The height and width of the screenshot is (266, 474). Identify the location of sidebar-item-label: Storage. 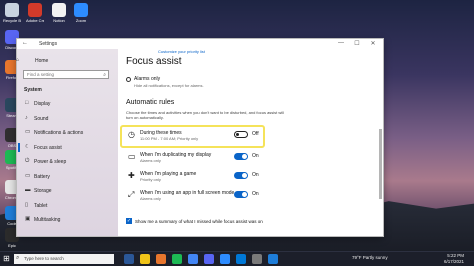
(43, 191).